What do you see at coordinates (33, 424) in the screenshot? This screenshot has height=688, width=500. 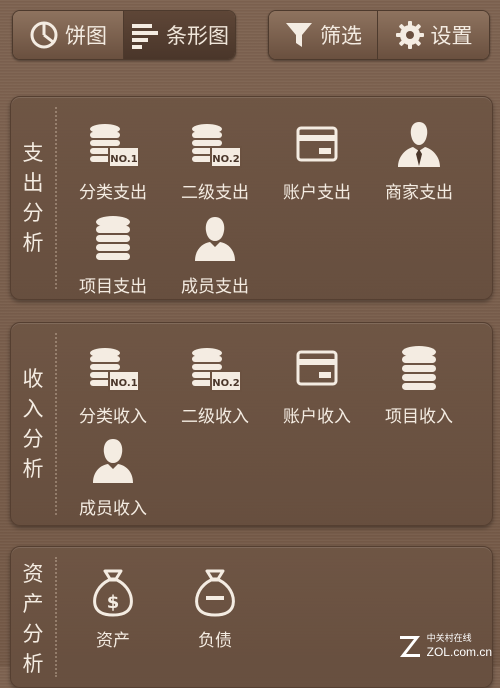 I see `income-analysis-title: 收 入 分 析` at bounding box center [33, 424].